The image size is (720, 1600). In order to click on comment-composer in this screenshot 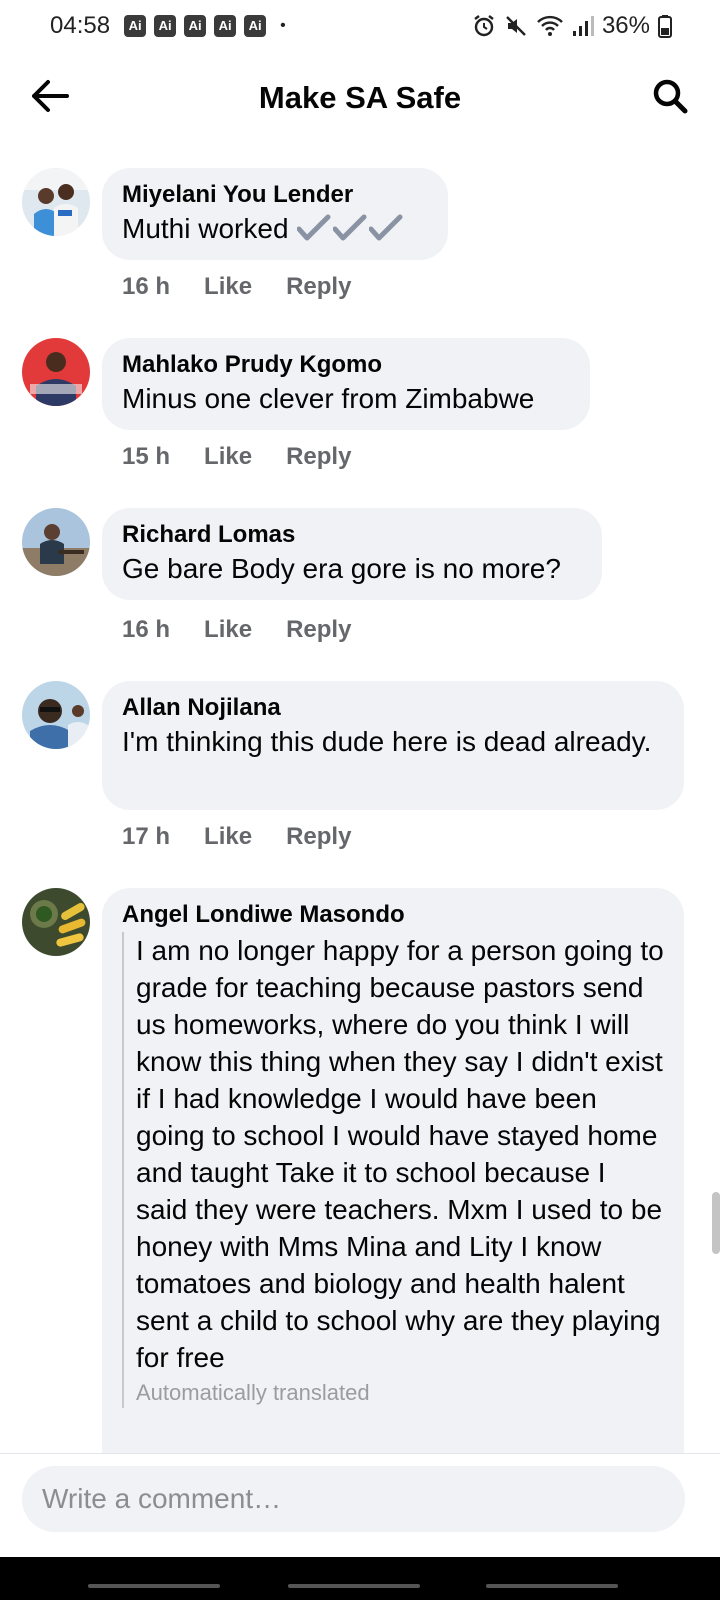, I will do `click(360, 1505)`.